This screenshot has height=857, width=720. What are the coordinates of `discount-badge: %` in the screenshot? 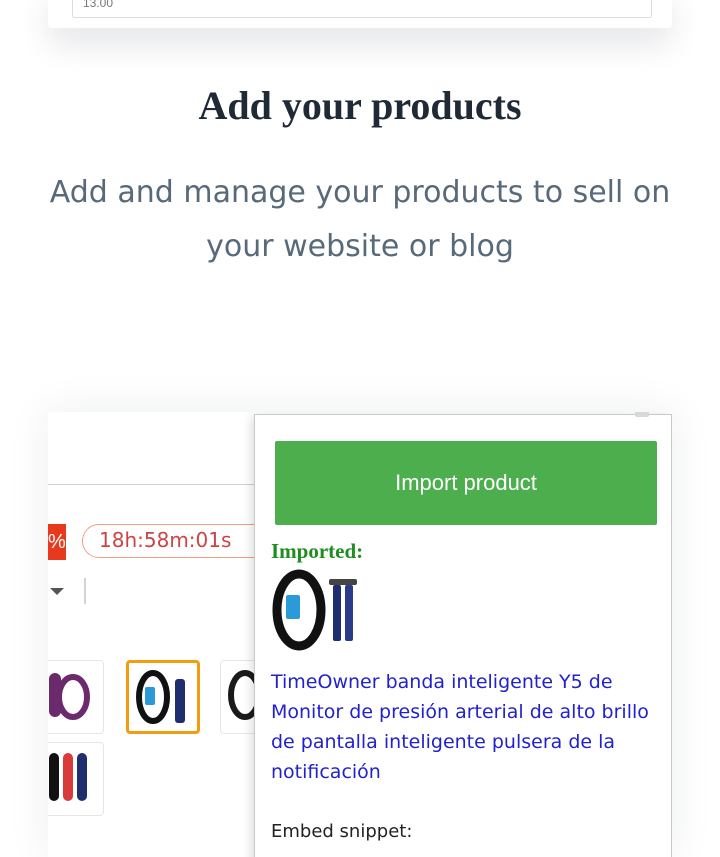 It's located at (57, 542).